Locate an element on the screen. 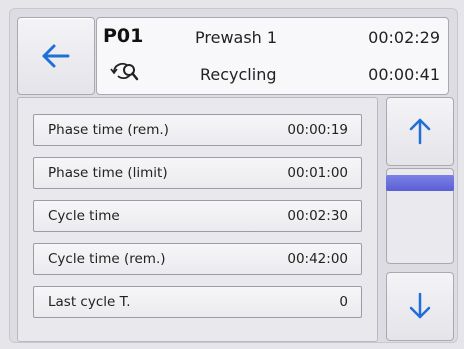  list-item-cycle-time-rem: Cycle time (rem.) 00:42:00 is located at coordinates (197, 259).